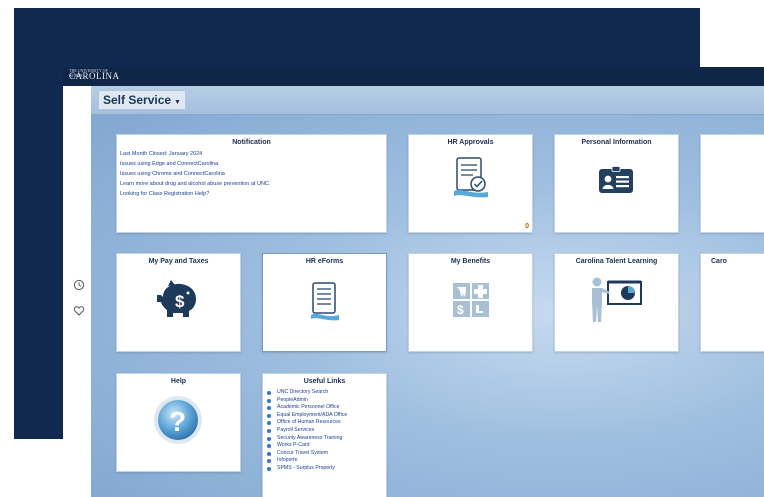  I want to click on tile-title: HR Approvals, so click(470, 142).